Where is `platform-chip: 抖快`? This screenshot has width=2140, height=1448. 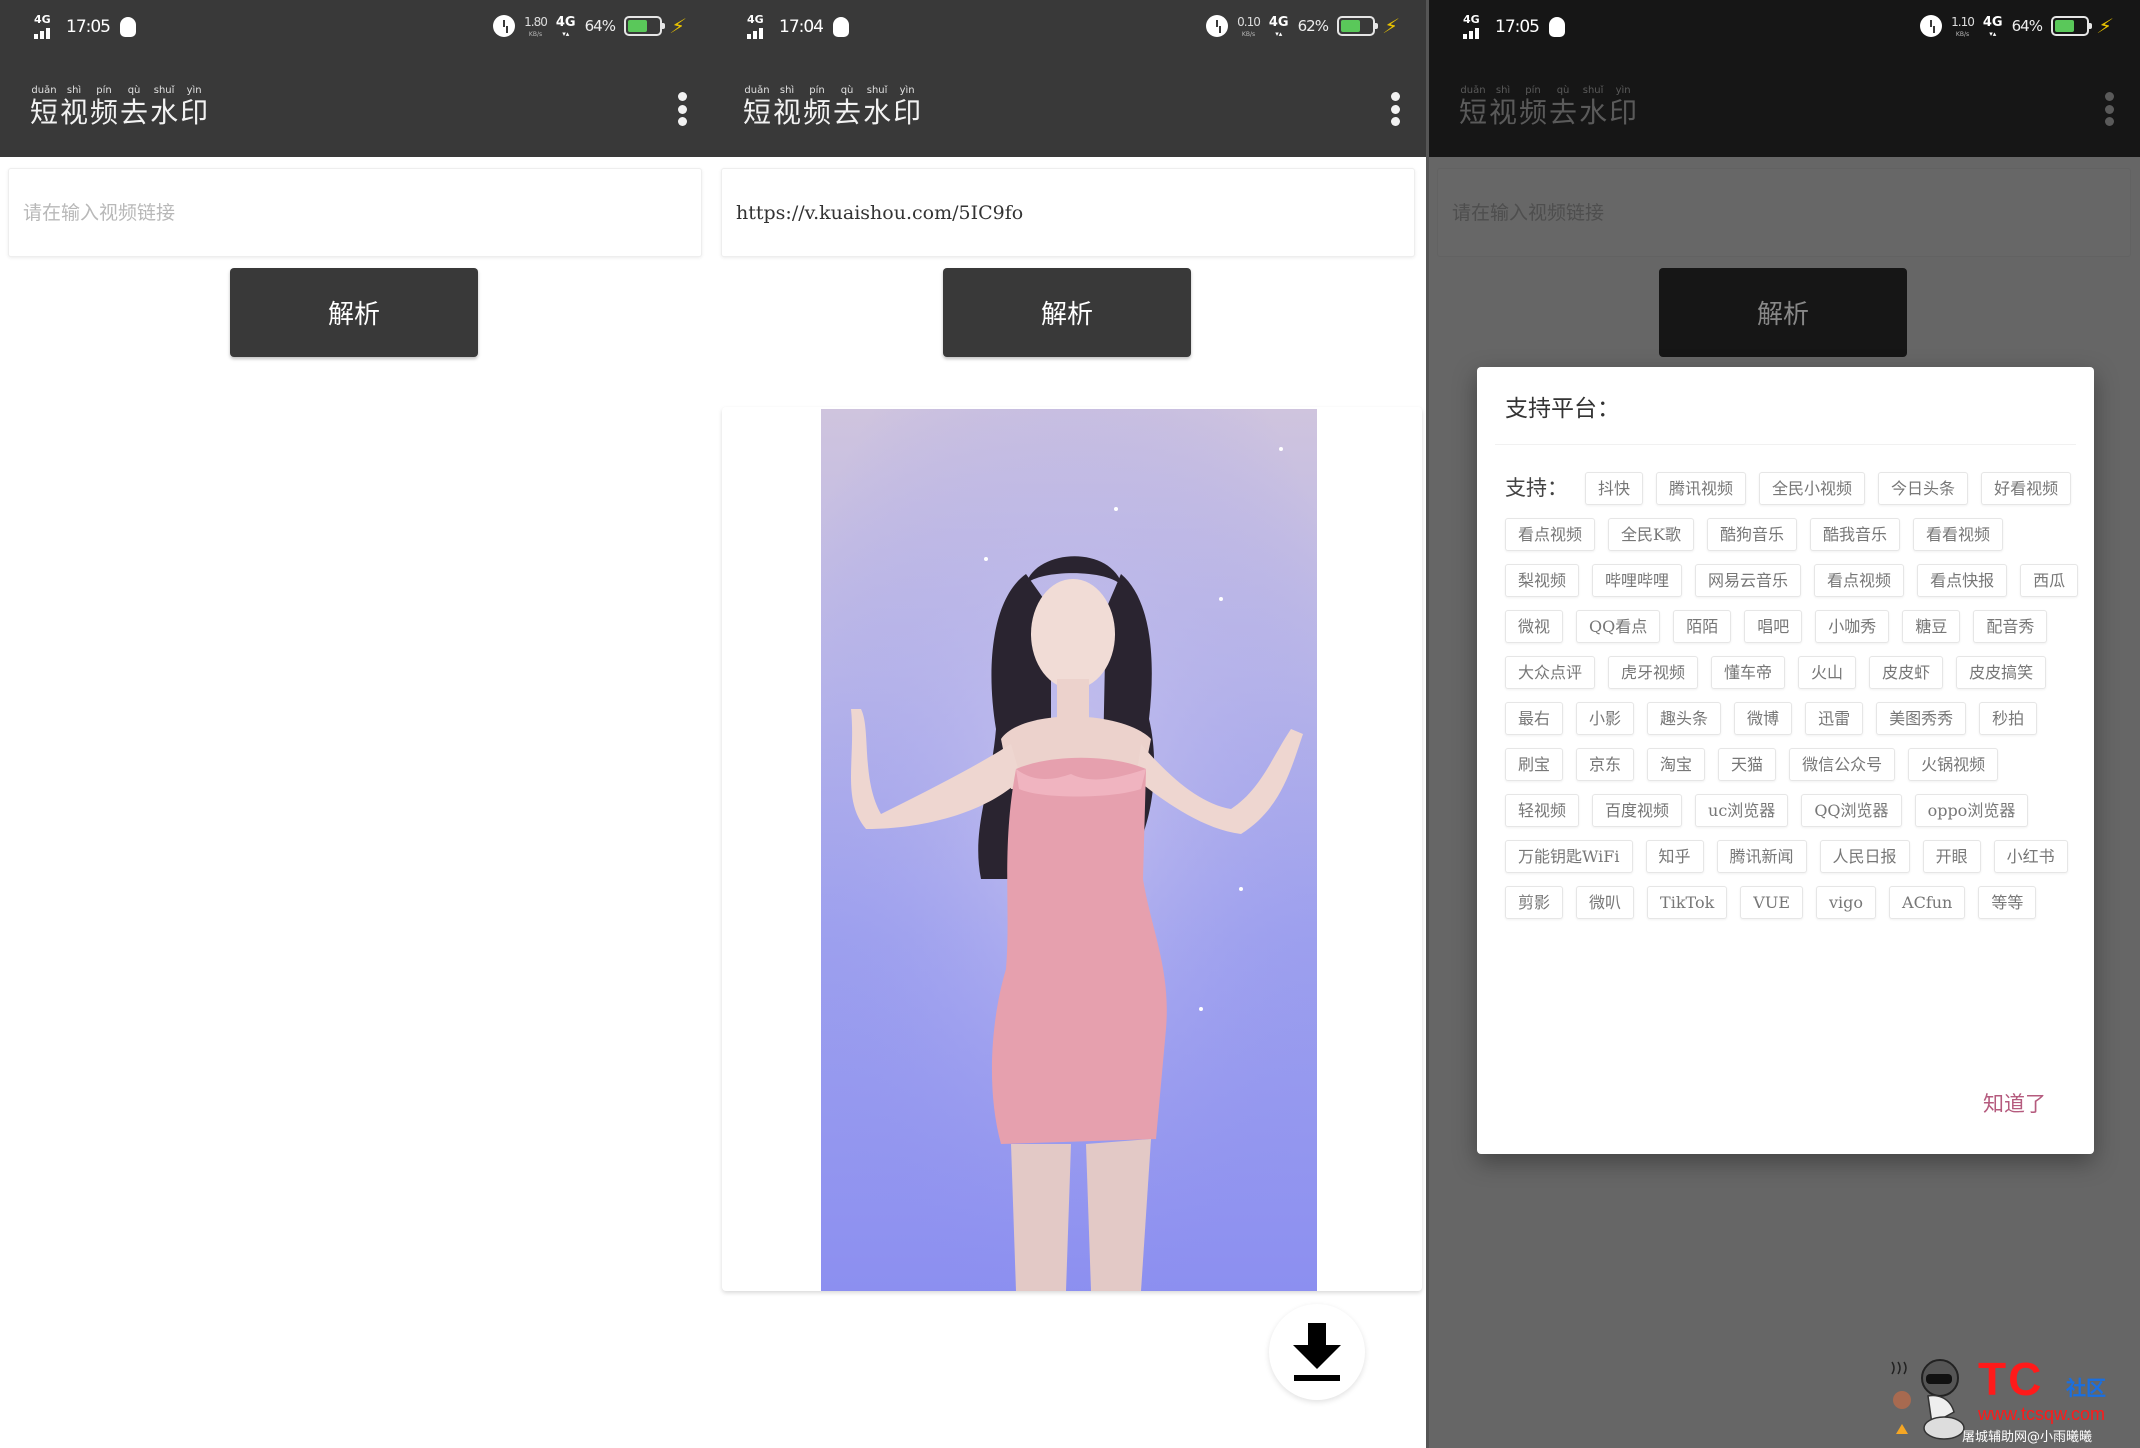
platform-chip: 抖快 is located at coordinates (1614, 488).